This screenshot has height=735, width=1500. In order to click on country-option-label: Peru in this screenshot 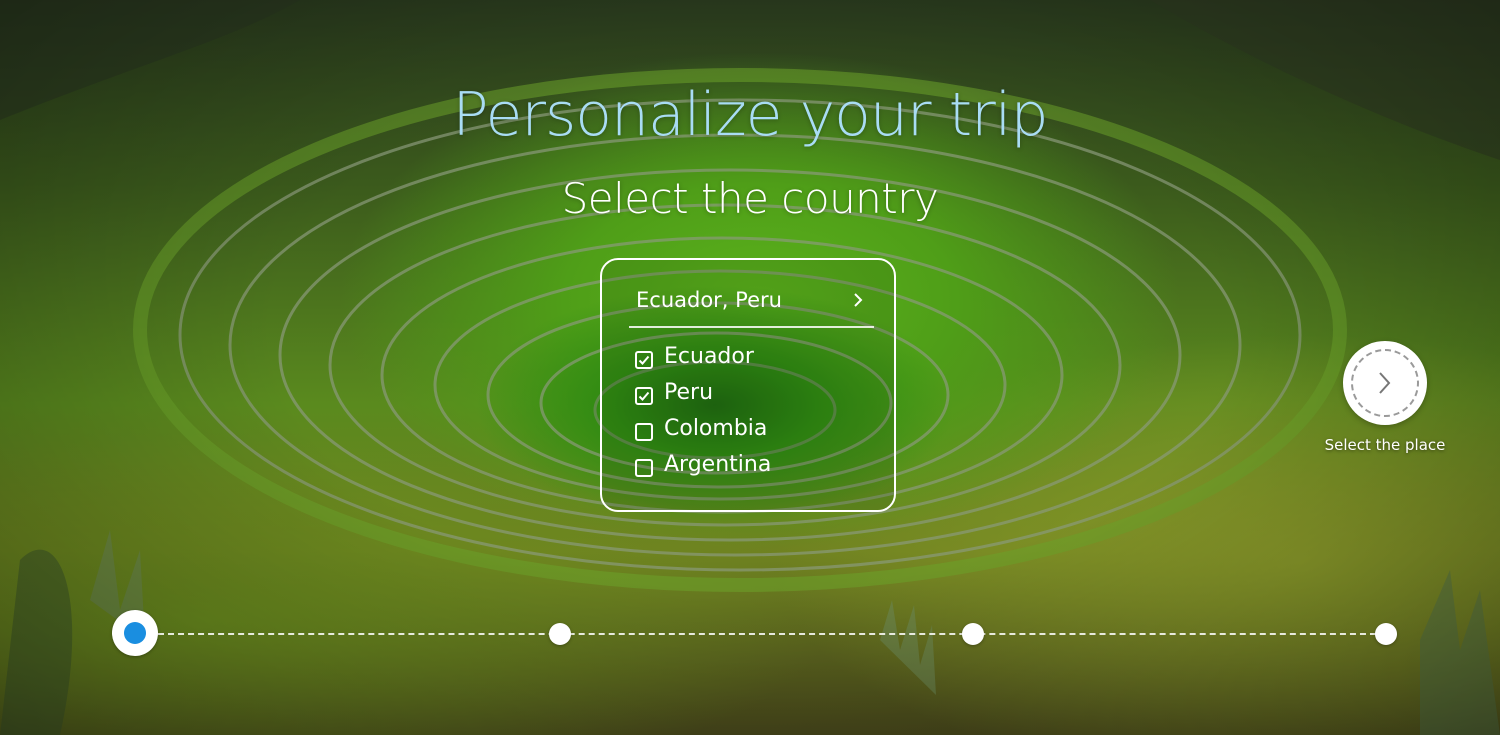, I will do `click(689, 392)`.